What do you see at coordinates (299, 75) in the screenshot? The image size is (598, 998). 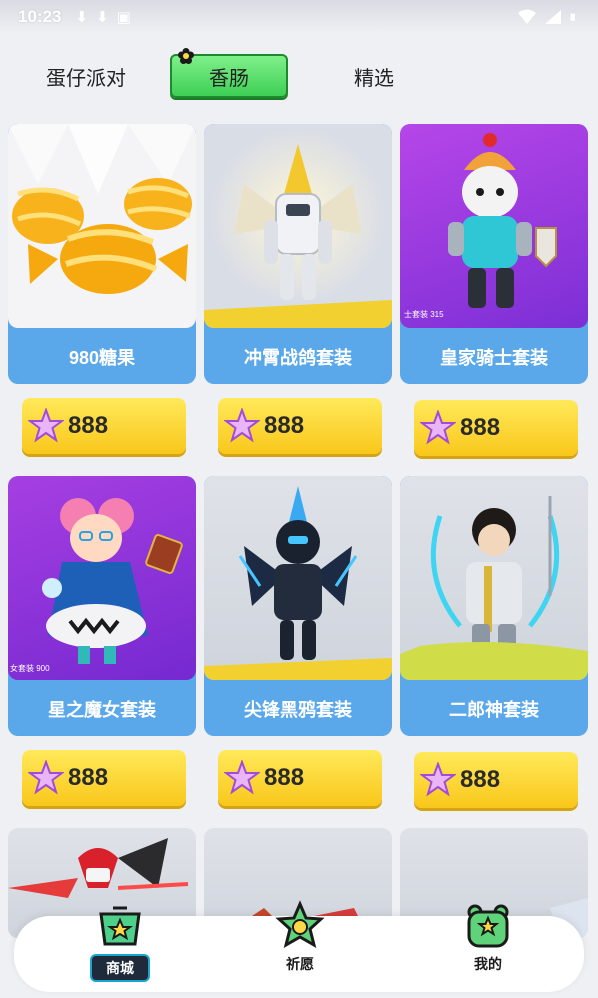 I see `category-tabs: 蛋仔派对 香肠 精选` at bounding box center [299, 75].